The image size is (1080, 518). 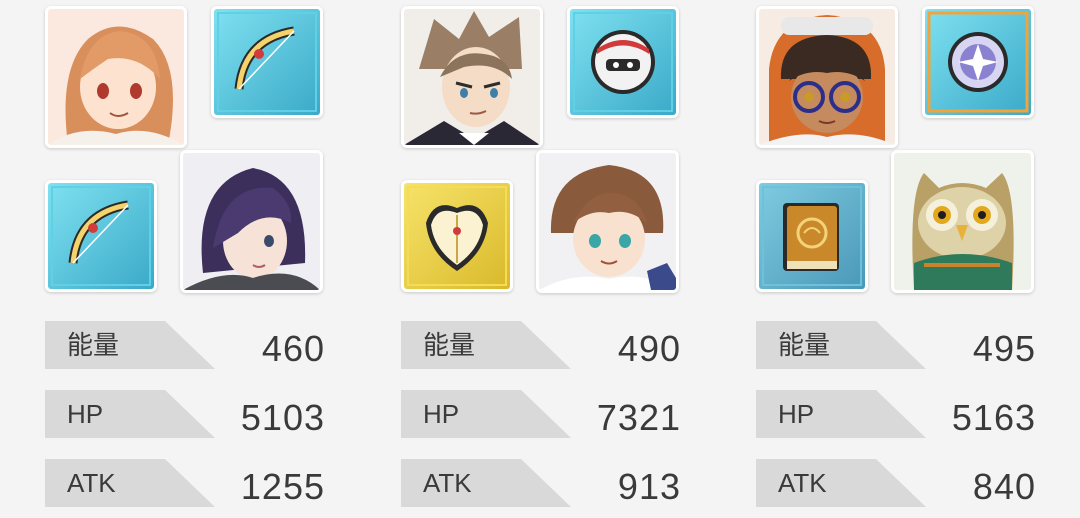 I want to click on stat-value: 460, so click(x=293, y=348).